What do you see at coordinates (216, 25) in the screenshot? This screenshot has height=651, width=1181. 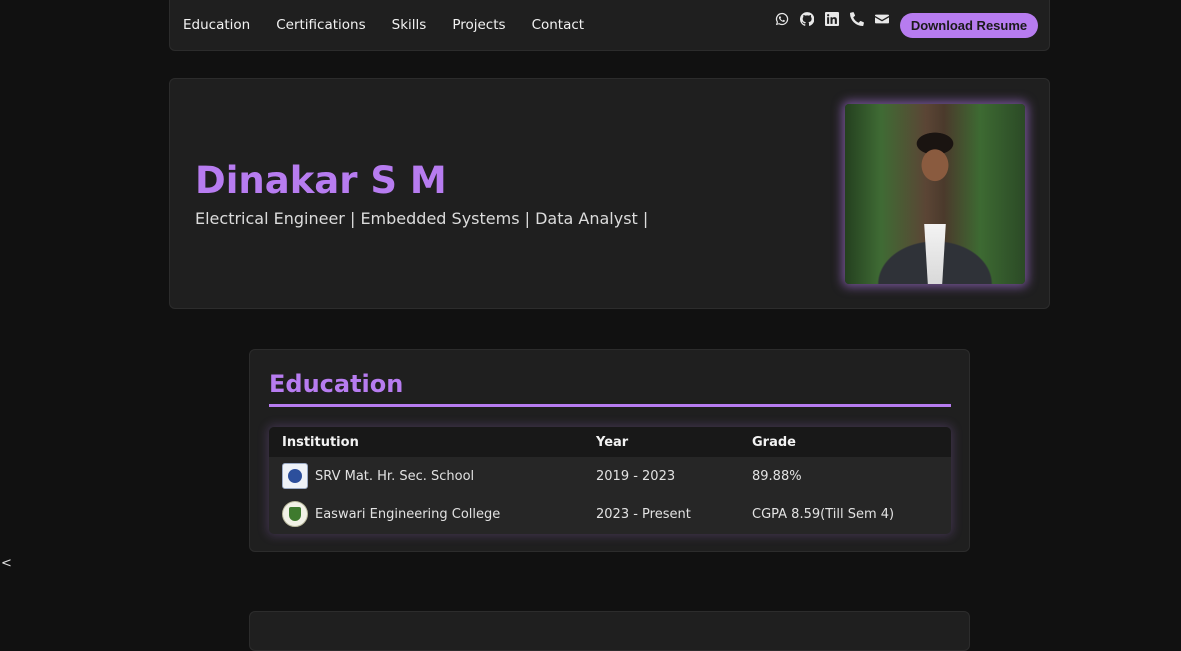 I see `nav-link-education: Education` at bounding box center [216, 25].